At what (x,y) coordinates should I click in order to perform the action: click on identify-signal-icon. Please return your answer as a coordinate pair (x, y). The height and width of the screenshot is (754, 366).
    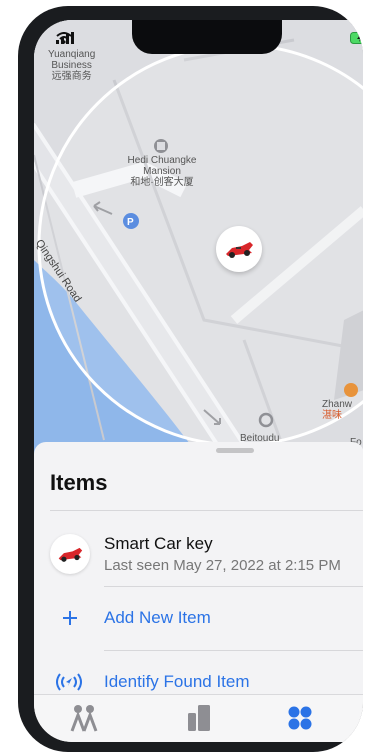
    Looking at the image, I should click on (68, 682).